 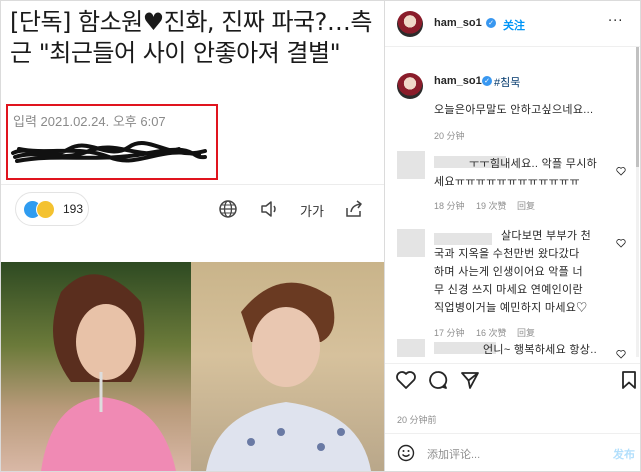 What do you see at coordinates (96, 366) in the screenshot?
I see `photo-woman` at bounding box center [96, 366].